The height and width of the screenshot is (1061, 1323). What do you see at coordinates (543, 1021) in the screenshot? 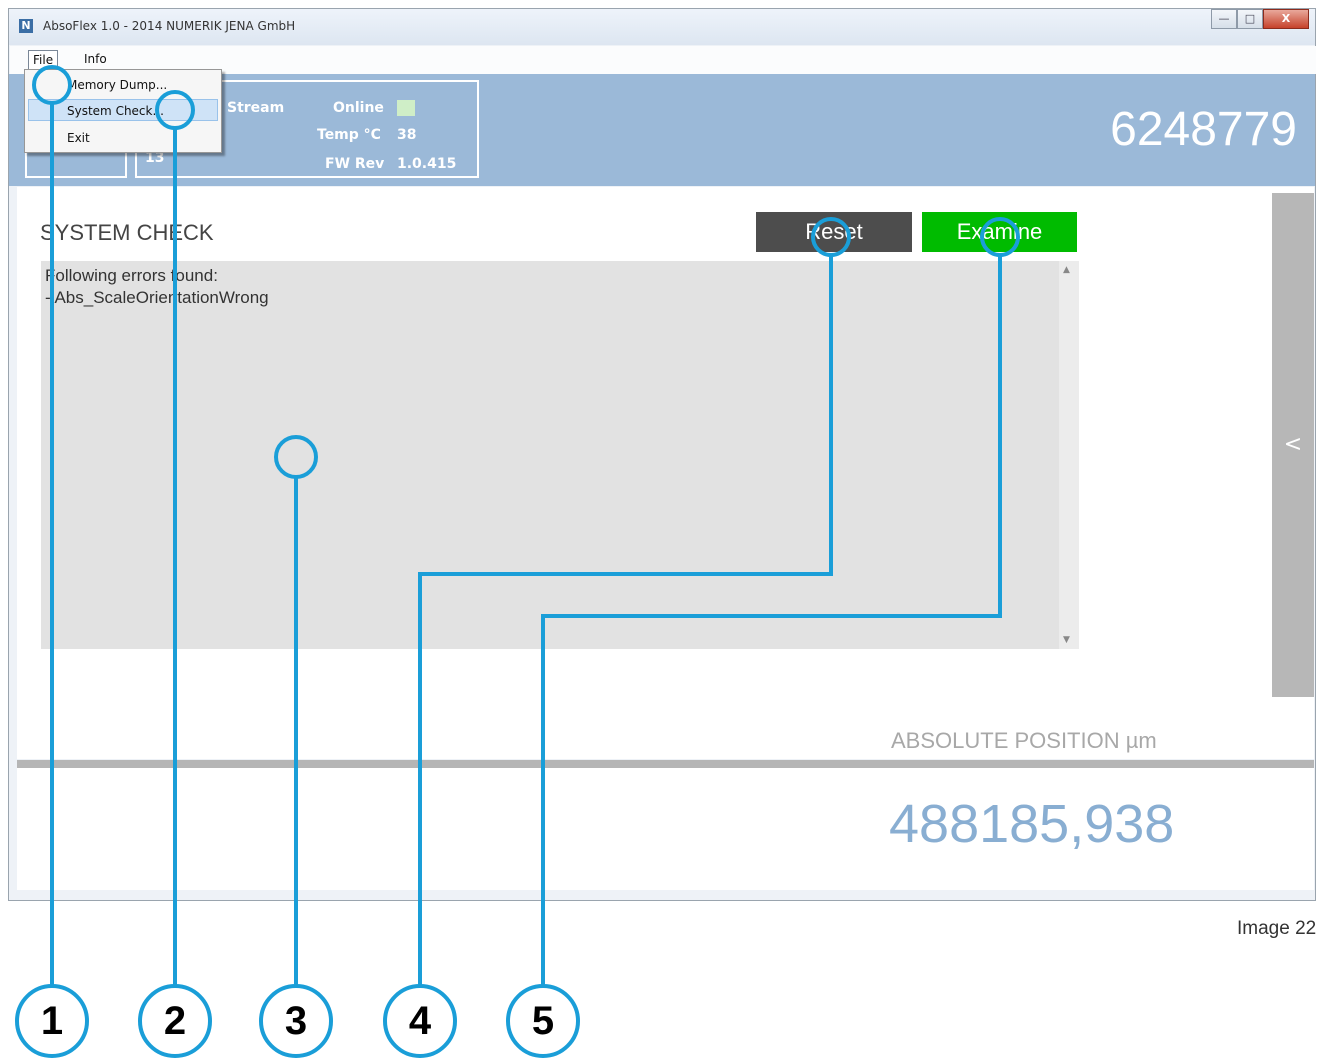
I see `callout-5: 5` at bounding box center [543, 1021].